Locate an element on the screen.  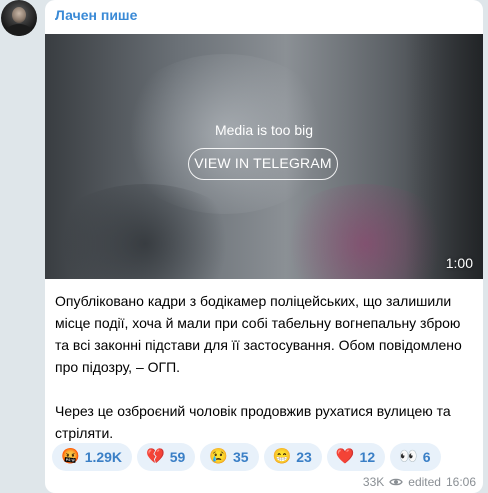
reaction-heart: ❤️ 12 is located at coordinates (356, 457).